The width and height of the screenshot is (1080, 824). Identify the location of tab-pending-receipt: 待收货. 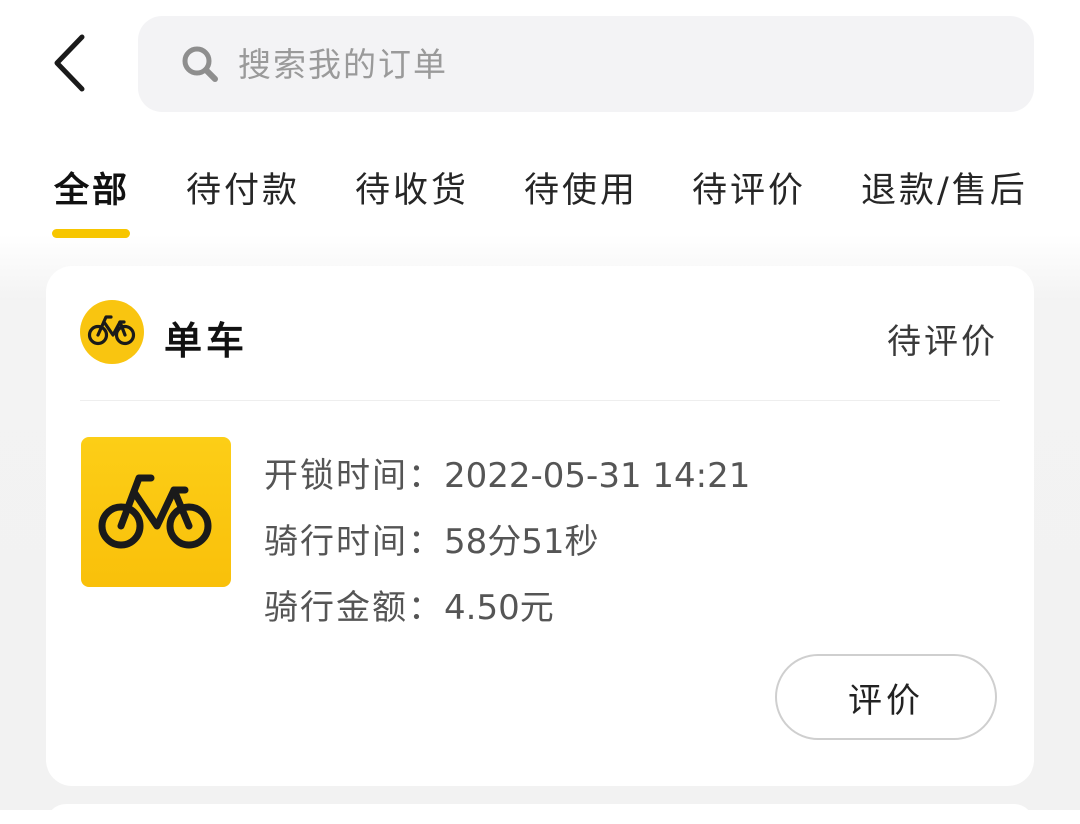
(412, 187).